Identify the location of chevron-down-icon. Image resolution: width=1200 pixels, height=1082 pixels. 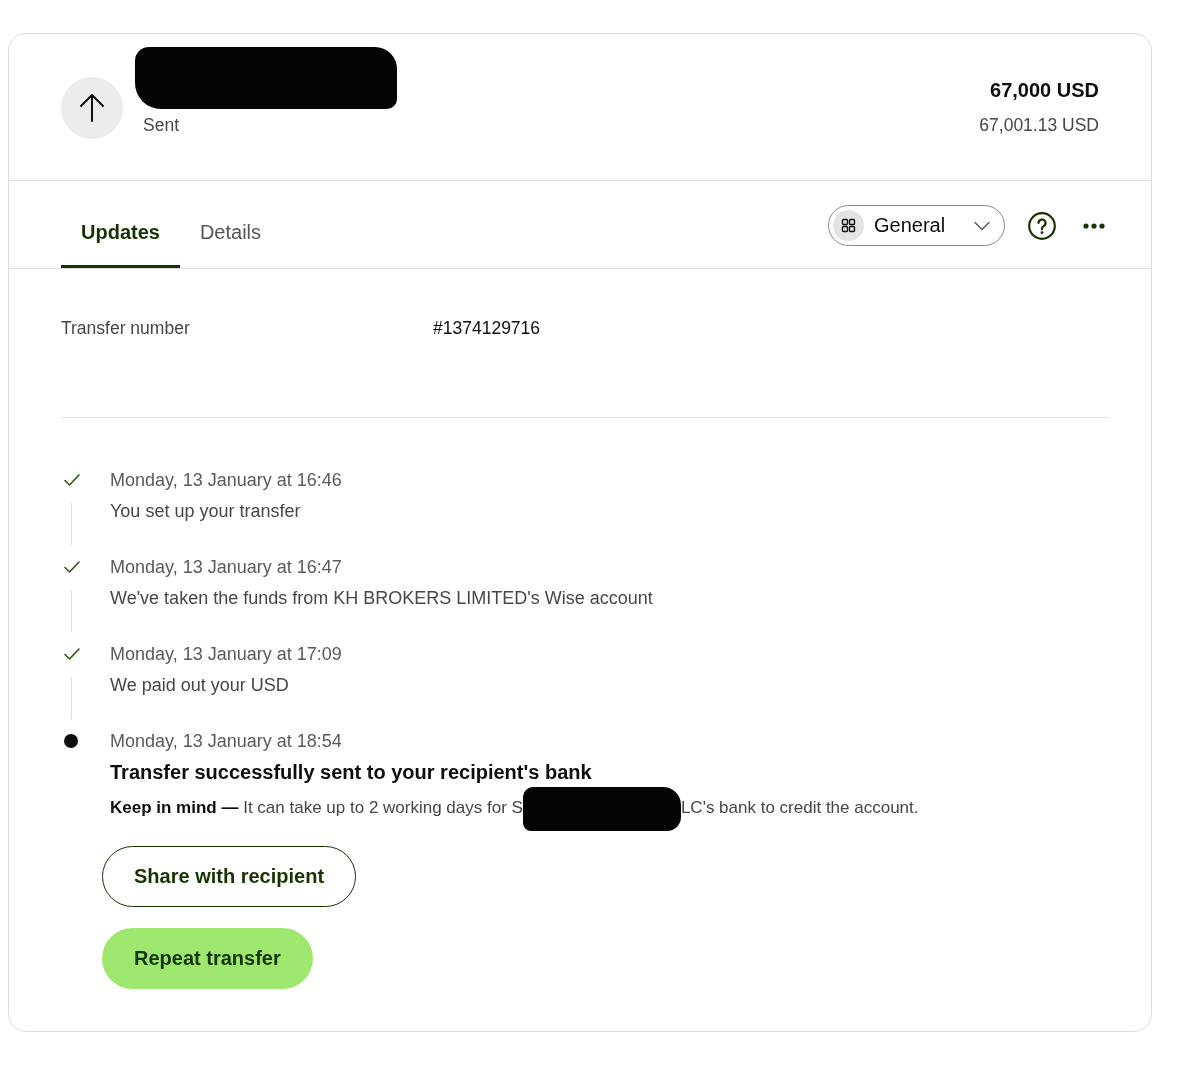
(982, 225).